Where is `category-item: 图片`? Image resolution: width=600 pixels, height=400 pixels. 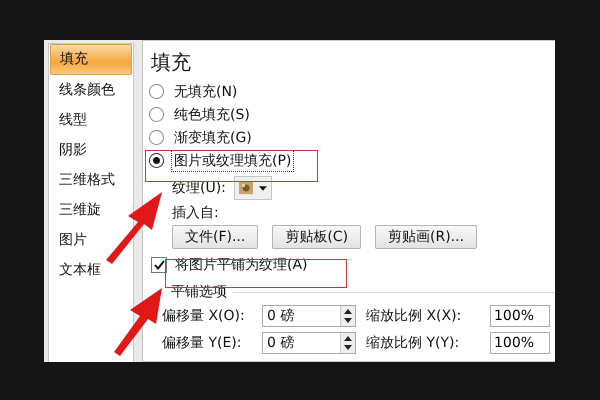 category-item: 图片 is located at coordinates (91, 240).